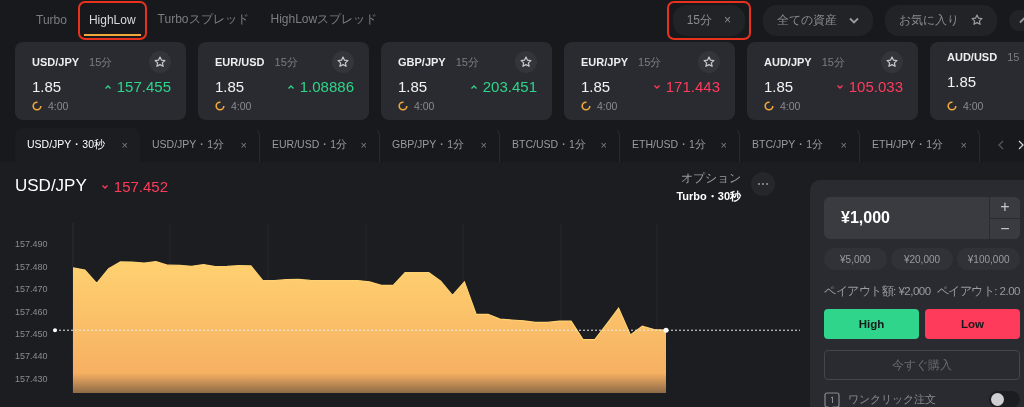 This screenshot has width=1024, height=407. What do you see at coordinates (1013, 57) in the screenshot?
I see `period-label: 15` at bounding box center [1013, 57].